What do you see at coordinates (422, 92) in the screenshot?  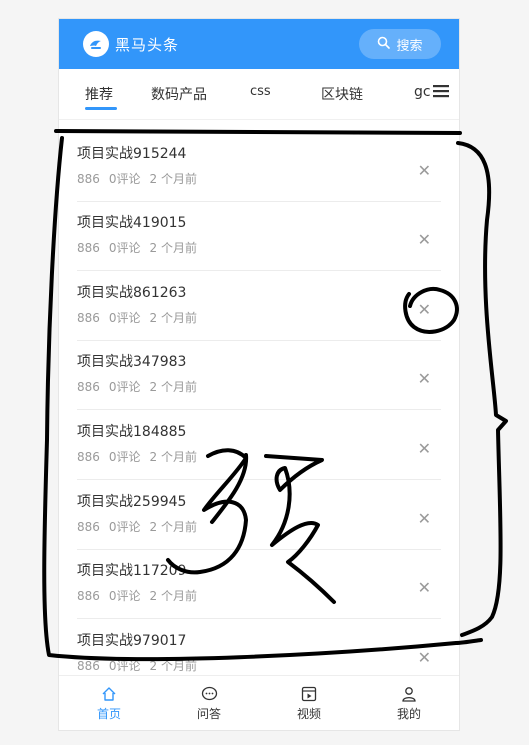 I see `tab-go: gc` at bounding box center [422, 92].